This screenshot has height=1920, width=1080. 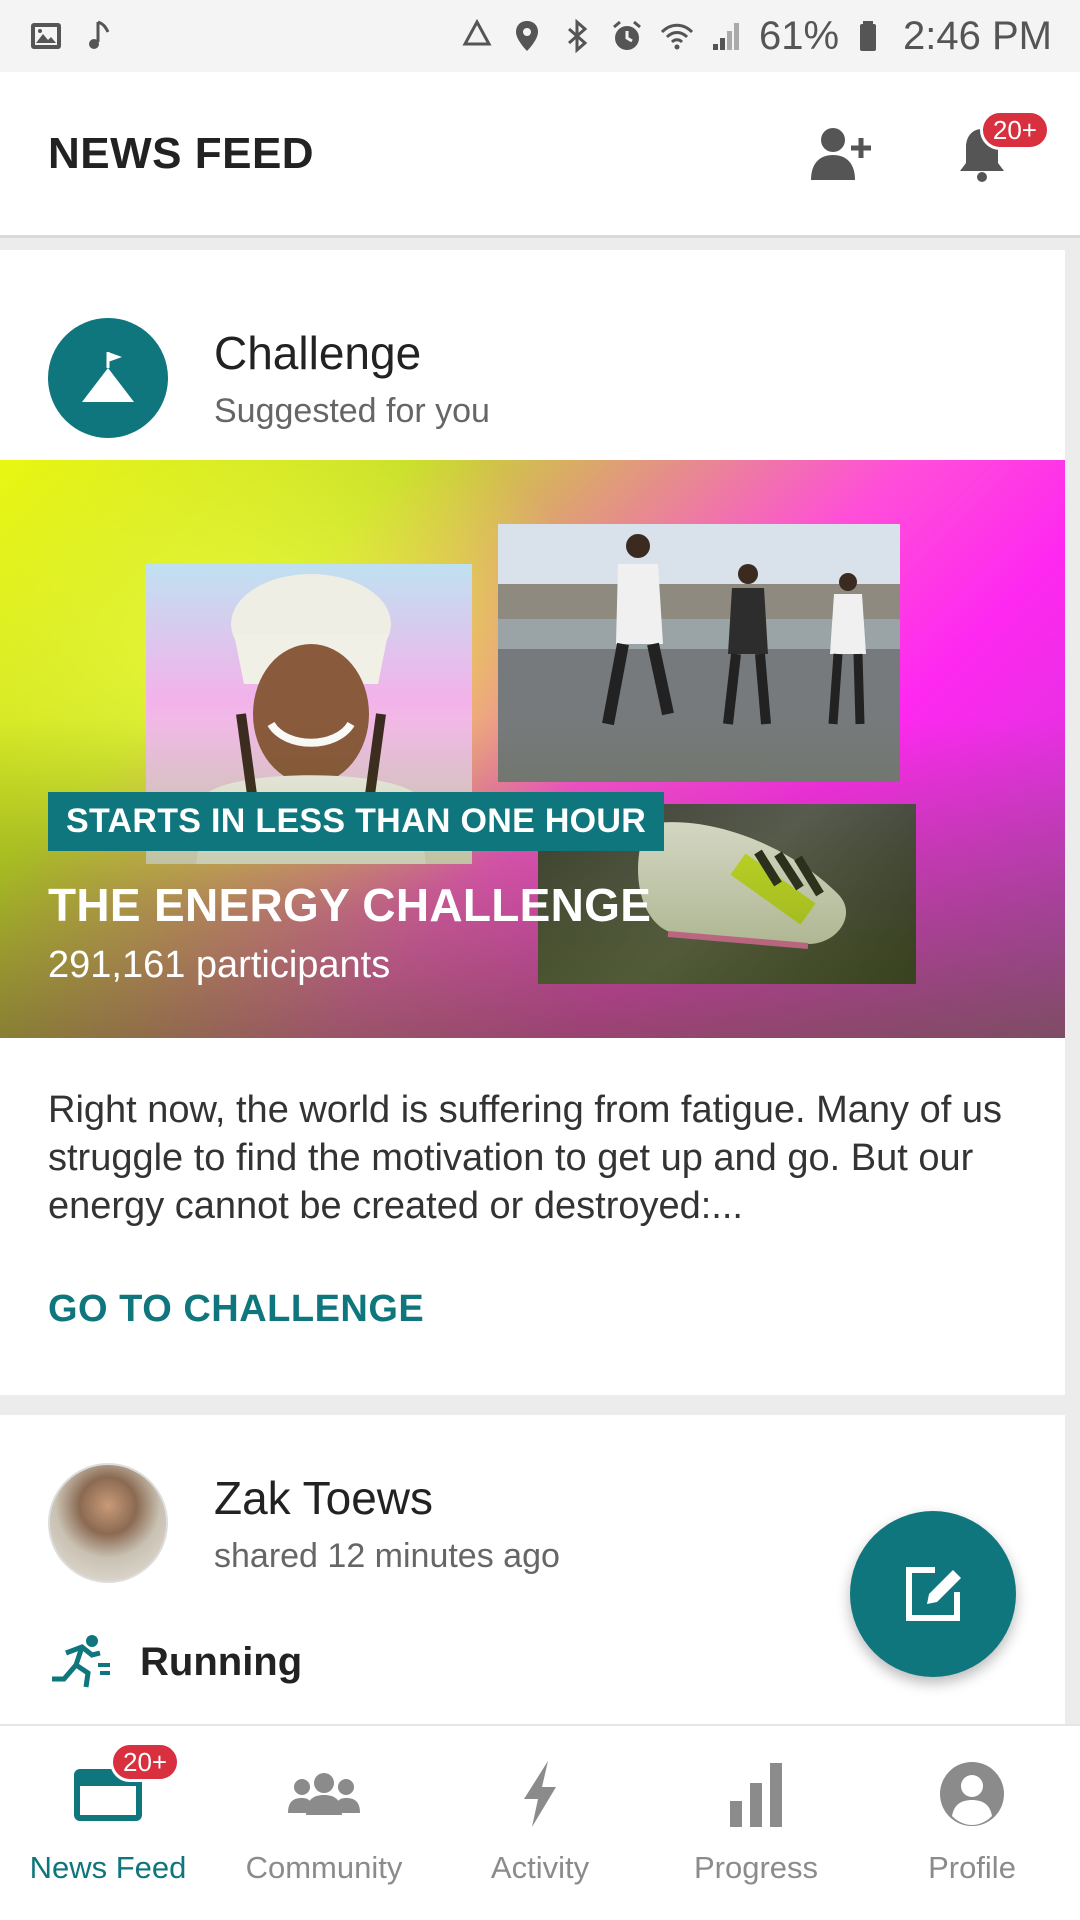 I want to click on clock: 2:46 PM, so click(x=977, y=35).